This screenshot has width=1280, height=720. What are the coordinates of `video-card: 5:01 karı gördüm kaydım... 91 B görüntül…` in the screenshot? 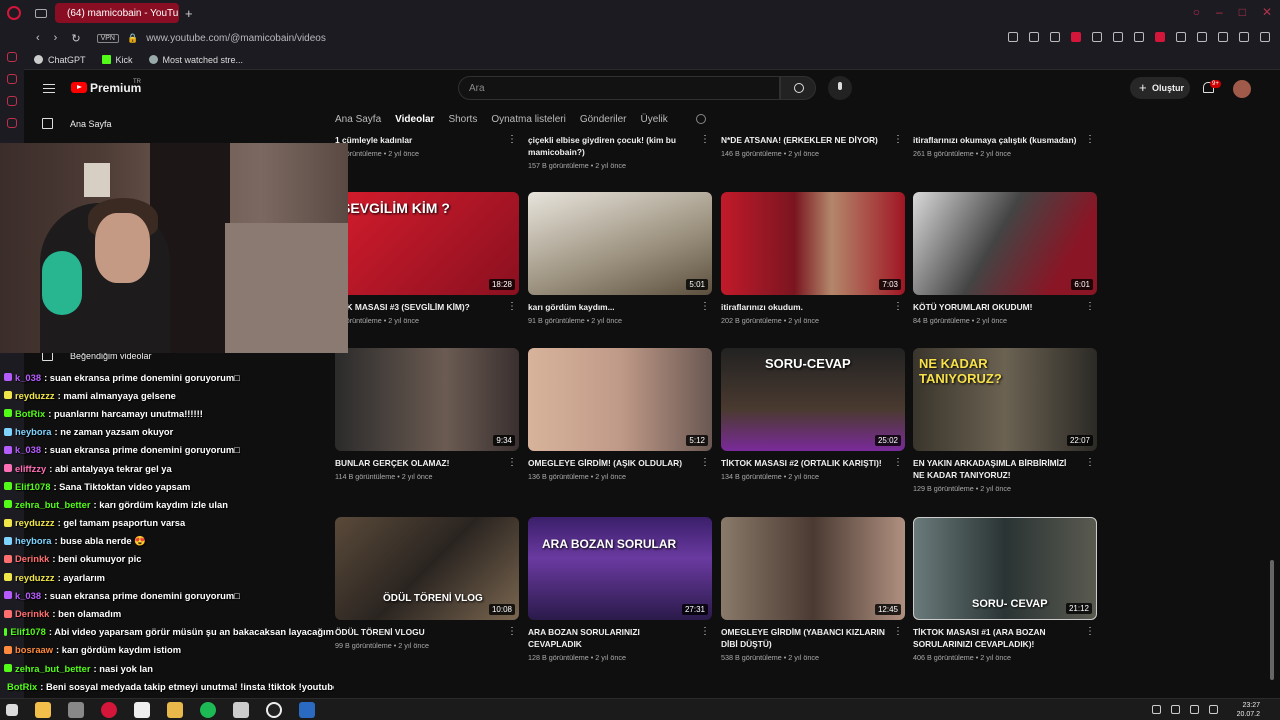 It's located at (620, 258).